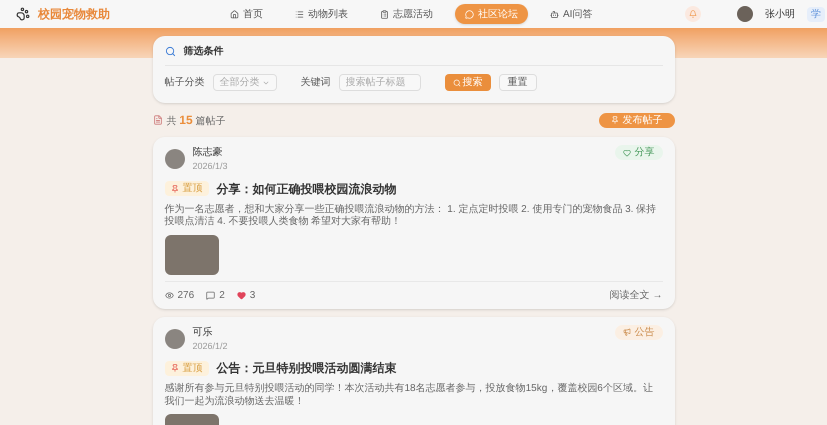 The image size is (827, 425). I want to click on role-tag: 学, so click(816, 14).